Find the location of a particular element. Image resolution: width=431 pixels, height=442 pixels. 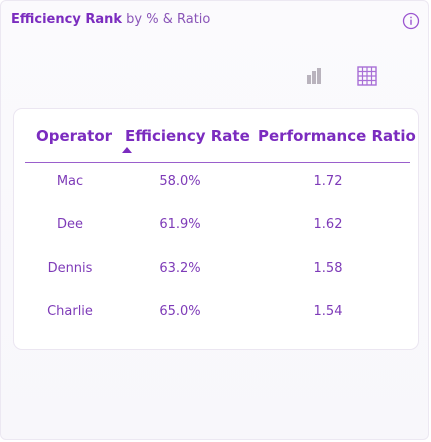

efficiency-rate-cell: 65.0% is located at coordinates (180, 311).